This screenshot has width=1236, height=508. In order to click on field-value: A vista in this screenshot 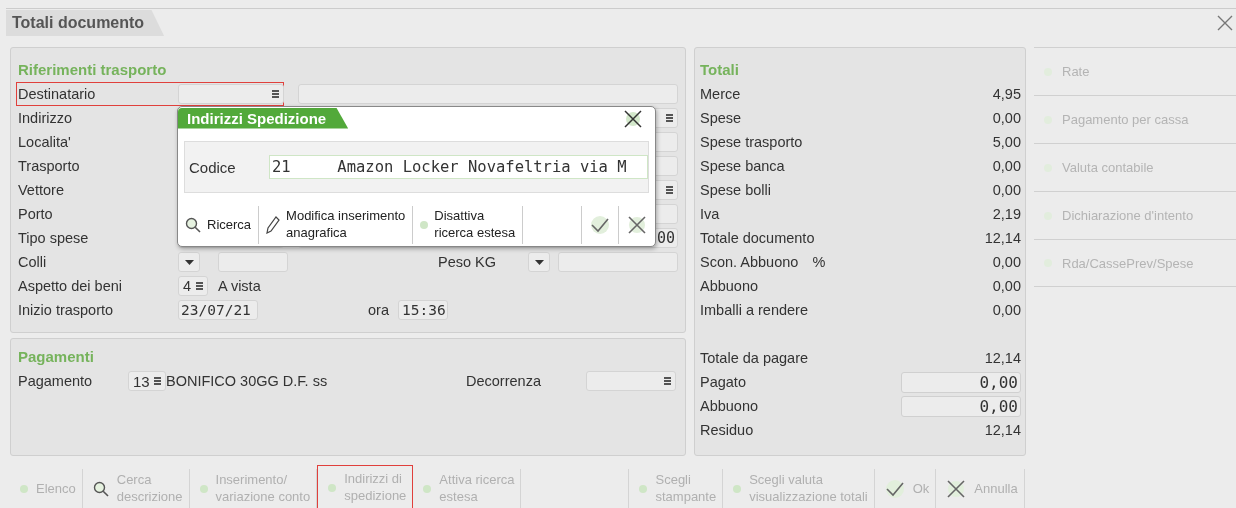, I will do `click(239, 286)`.